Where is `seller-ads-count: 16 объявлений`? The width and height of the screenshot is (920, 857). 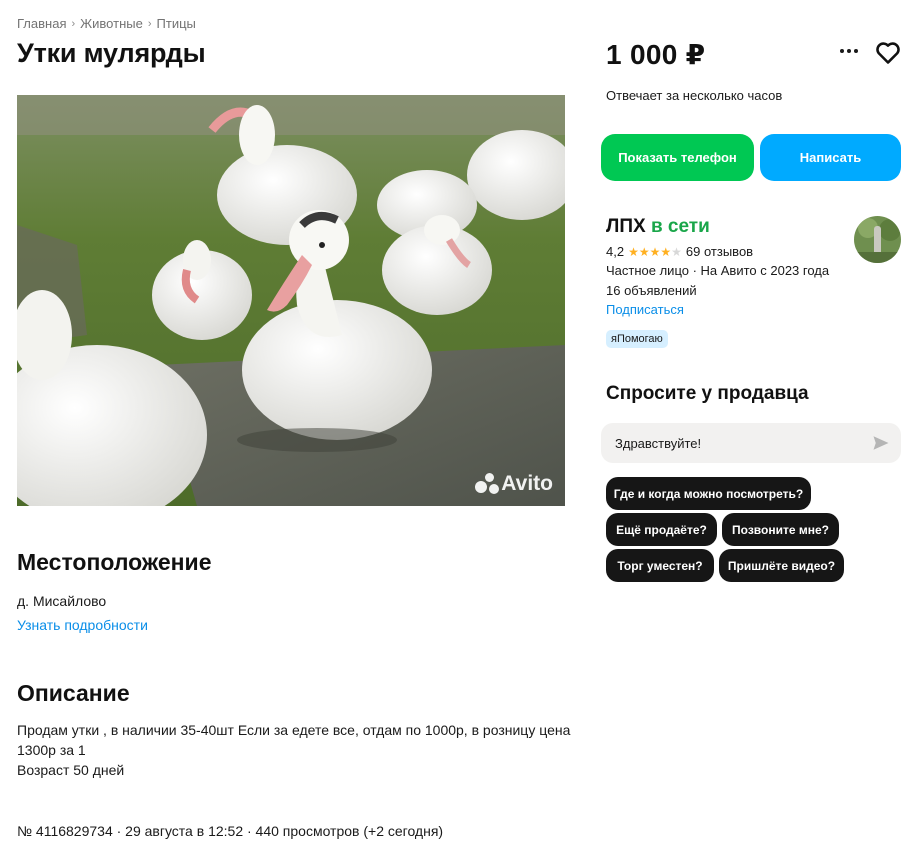 seller-ads-count: 16 объявлений is located at coordinates (651, 290).